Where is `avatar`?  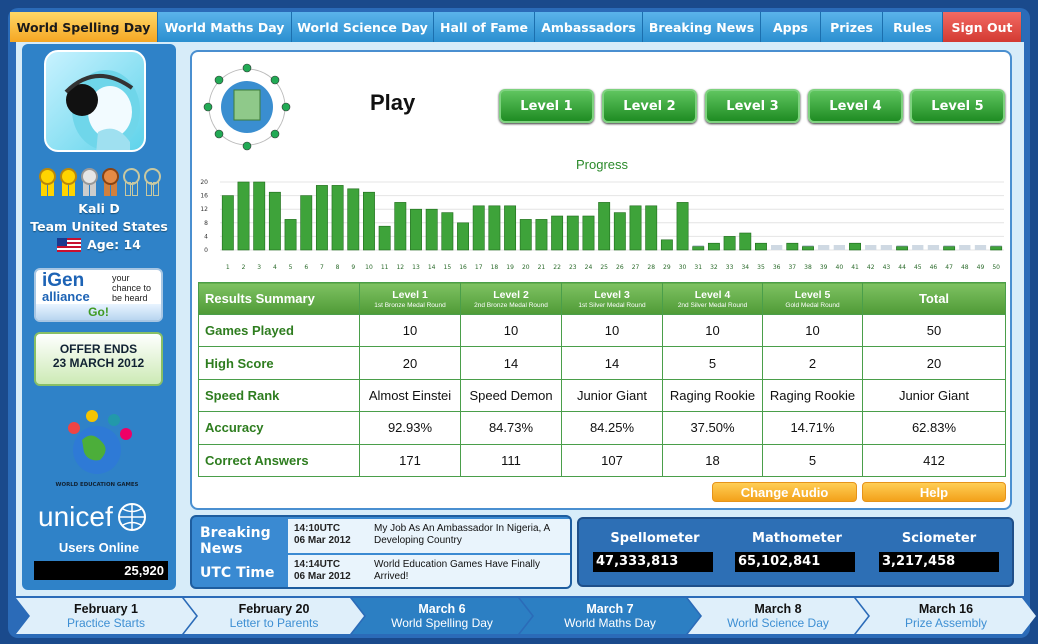
avatar is located at coordinates (95, 101).